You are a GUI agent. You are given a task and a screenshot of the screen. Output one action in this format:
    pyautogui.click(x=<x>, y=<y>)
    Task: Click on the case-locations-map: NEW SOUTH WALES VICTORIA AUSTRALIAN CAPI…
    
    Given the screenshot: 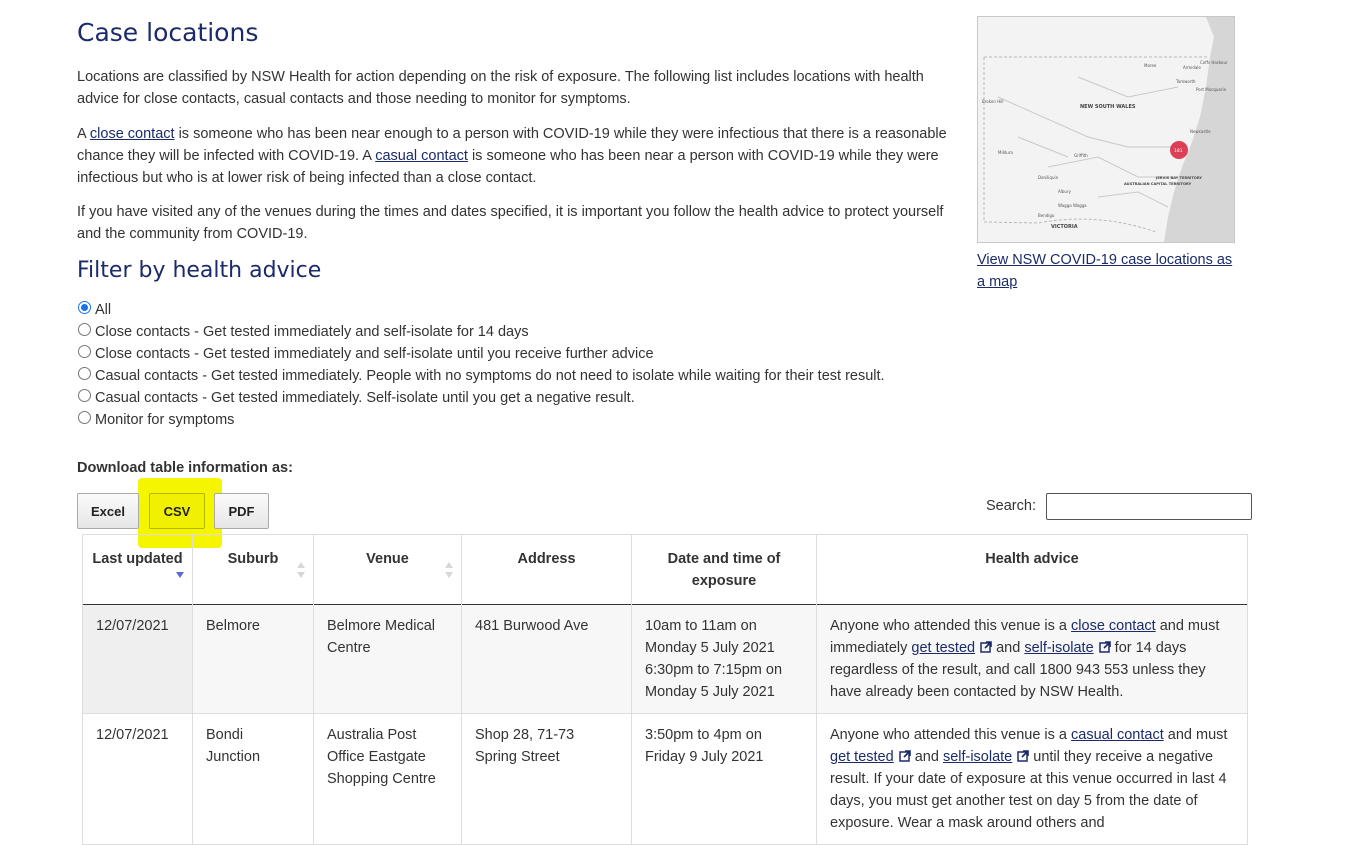 What is the action you would take?
    pyautogui.click(x=1106, y=129)
    